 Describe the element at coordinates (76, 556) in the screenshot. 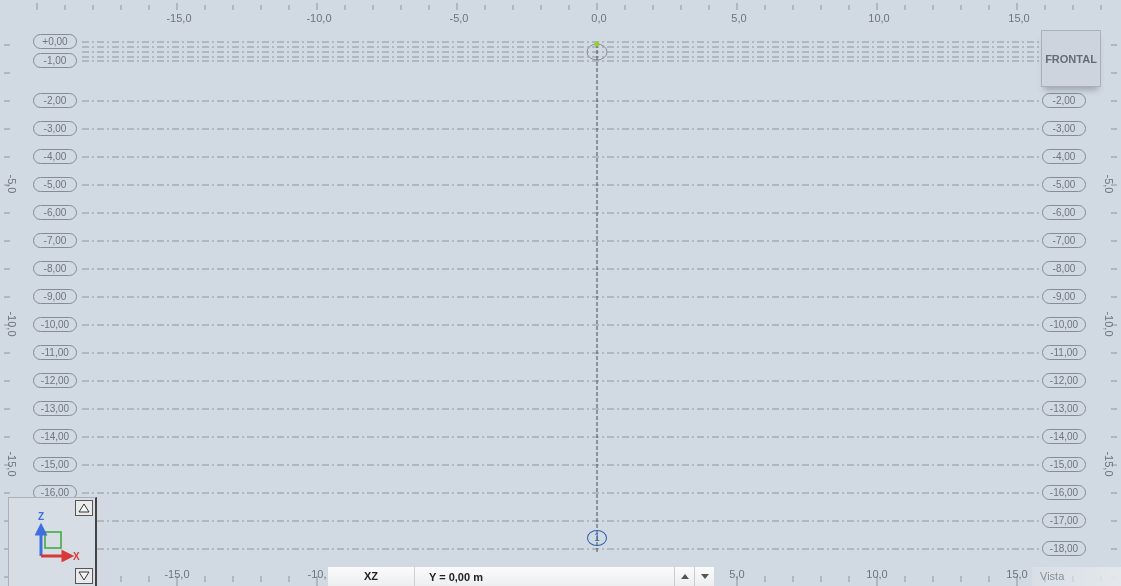

I see `axis-letter: X` at that location.